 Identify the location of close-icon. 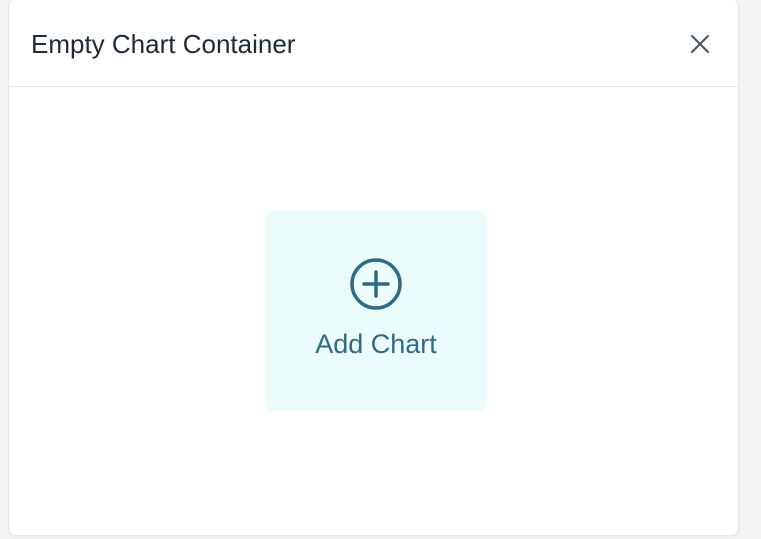
(700, 43).